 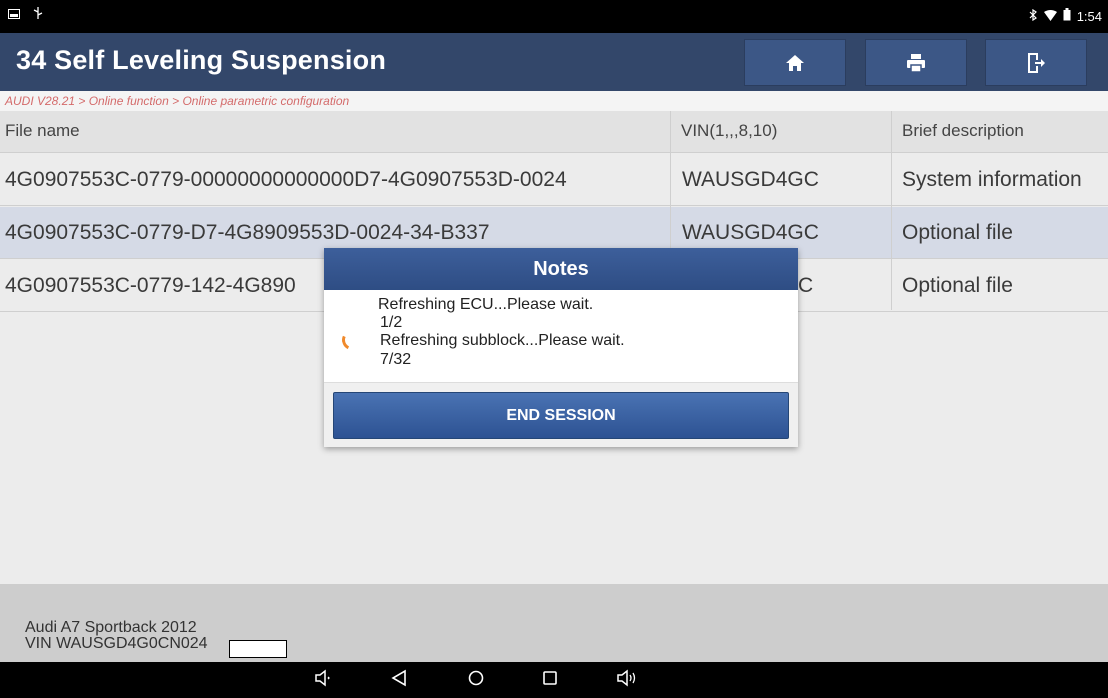 I want to click on dialog-footer: END SESSION, so click(x=561, y=414).